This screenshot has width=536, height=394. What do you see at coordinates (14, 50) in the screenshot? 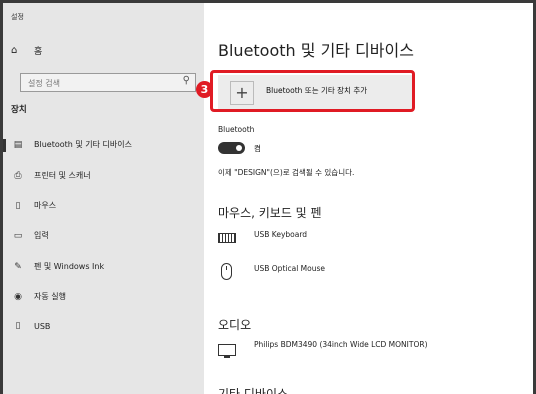
I see `home-icon: ⌂` at bounding box center [14, 50].